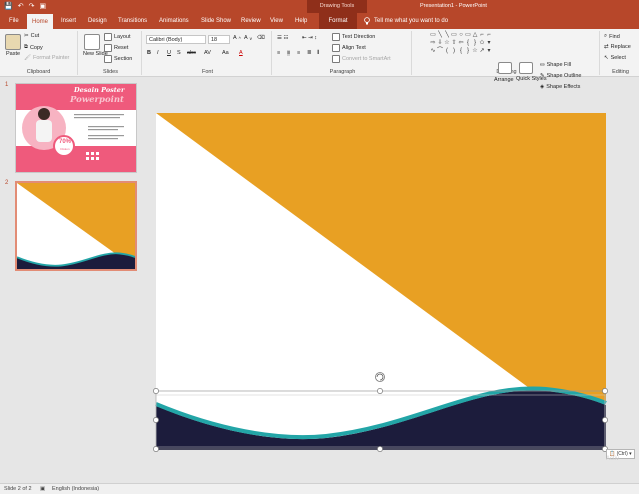  Describe the element at coordinates (149, 53) in the screenshot. I see `bold-button: B` at that location.